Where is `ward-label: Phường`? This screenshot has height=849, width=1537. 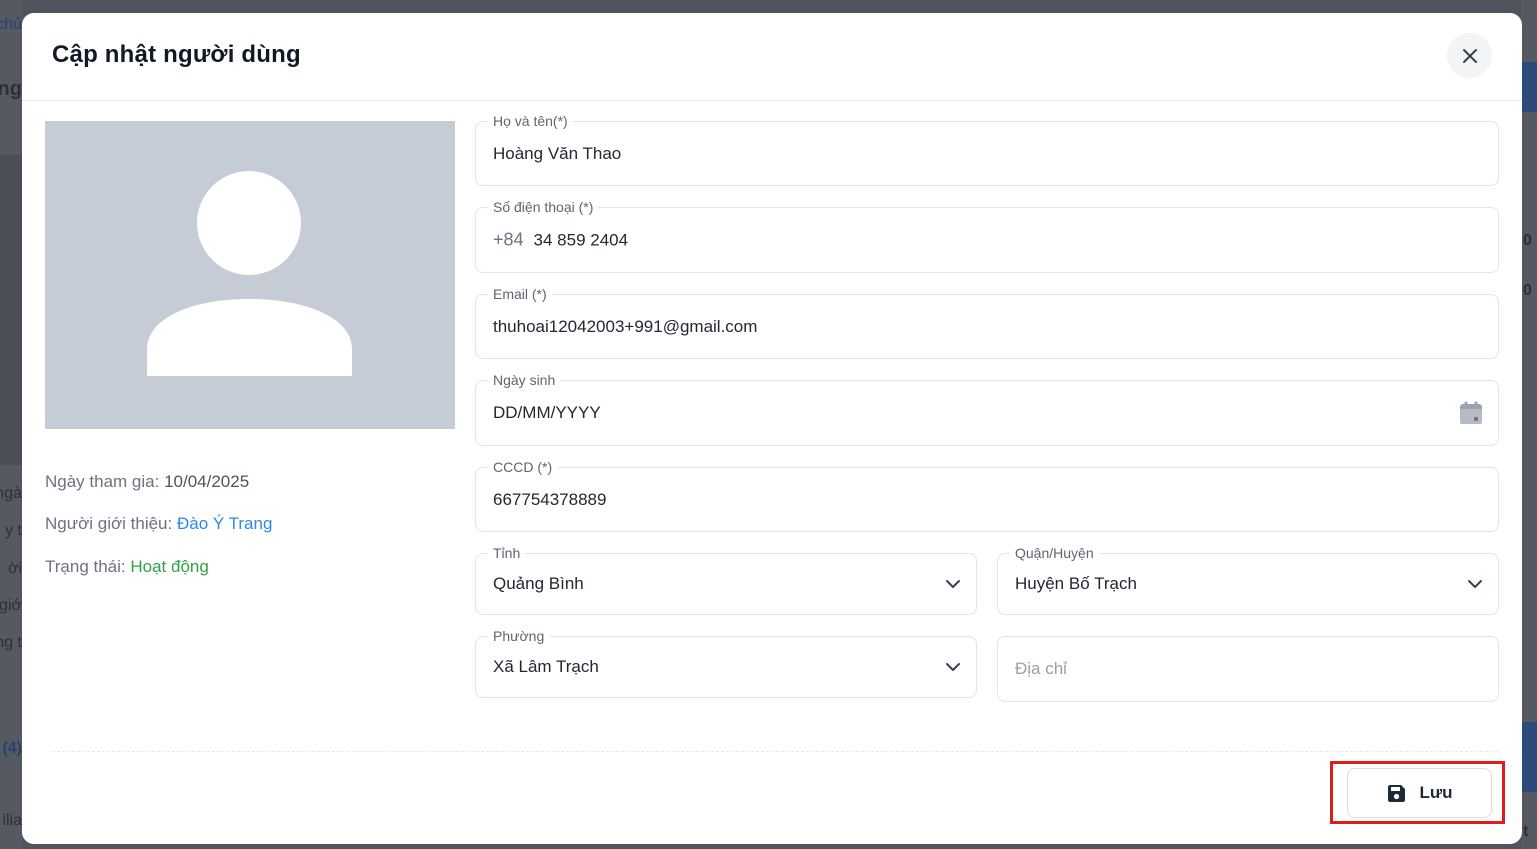
ward-label: Phường is located at coordinates (519, 636).